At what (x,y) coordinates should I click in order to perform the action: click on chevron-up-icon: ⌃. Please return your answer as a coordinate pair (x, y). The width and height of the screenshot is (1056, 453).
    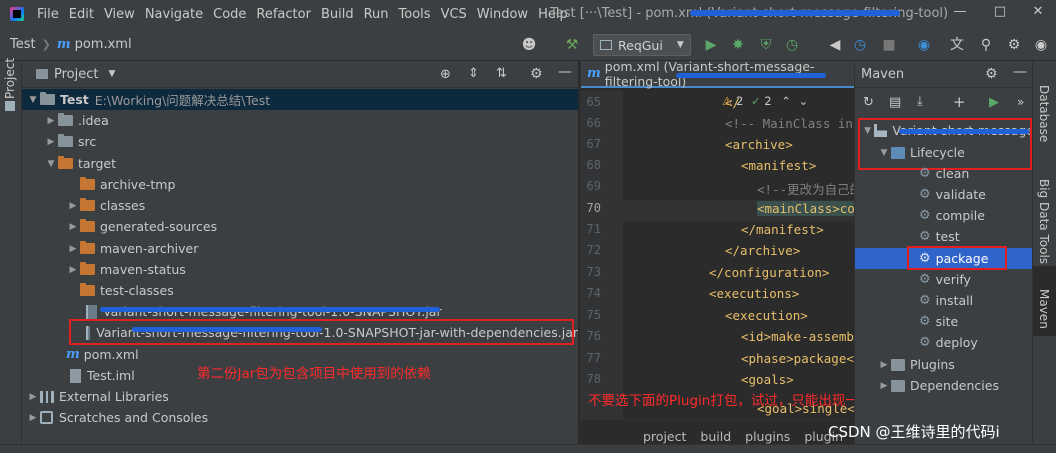
    Looking at the image, I should click on (786, 101).